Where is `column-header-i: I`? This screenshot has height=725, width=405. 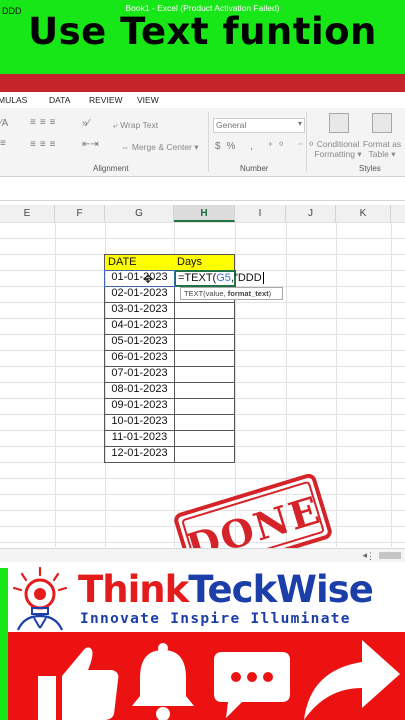 column-header-i: I is located at coordinates (260, 213).